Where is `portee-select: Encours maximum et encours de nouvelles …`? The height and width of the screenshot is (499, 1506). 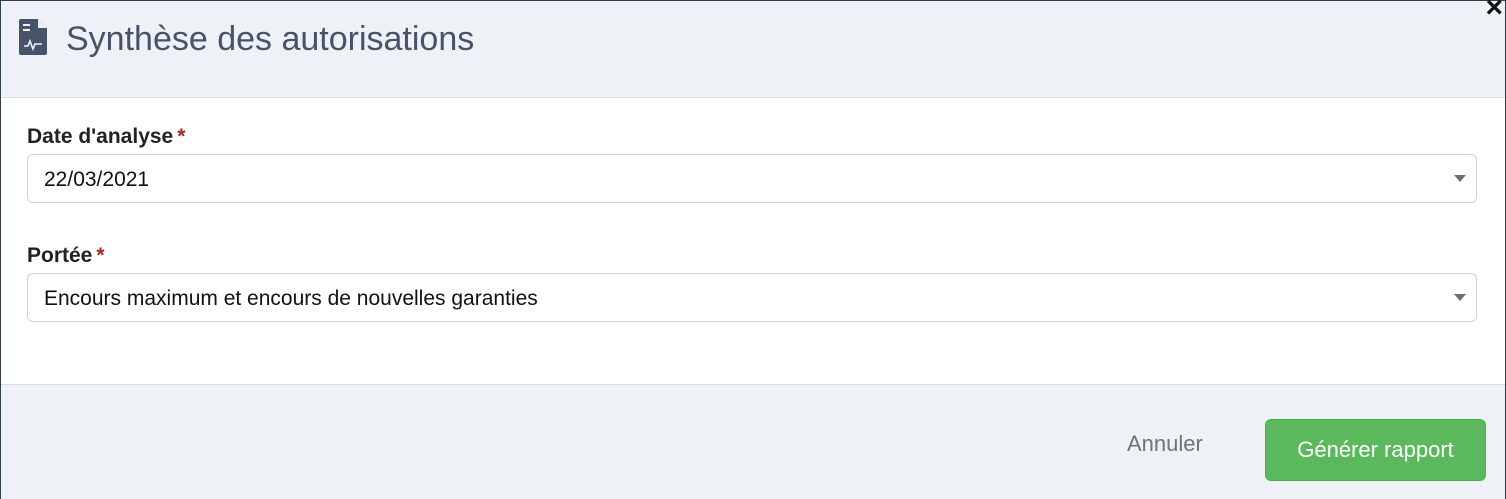 portee-select: Encours maximum et encours de nouvelles … is located at coordinates (752, 297).